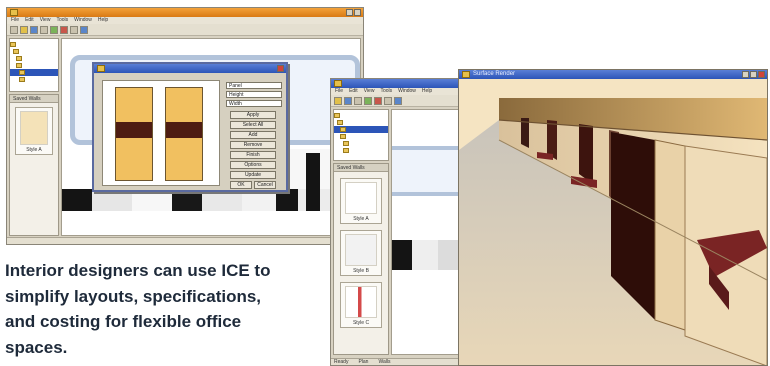  What do you see at coordinates (161, 133) in the screenshot?
I see `panel-preview` at bounding box center [161, 133].